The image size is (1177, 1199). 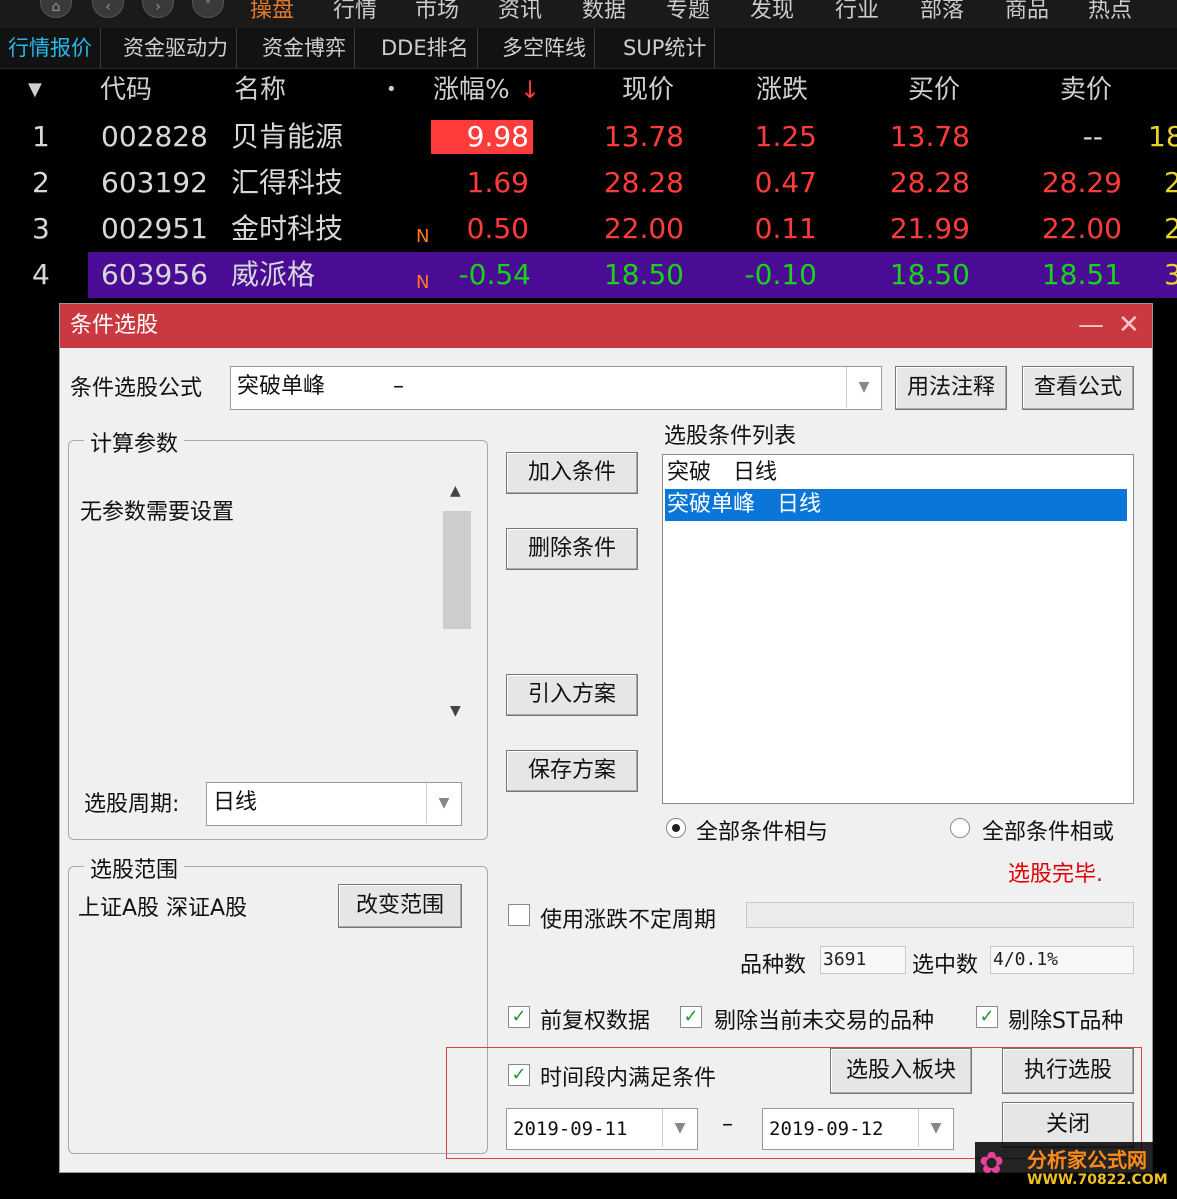 I want to click on time-range-label: 时间段内满足条件, so click(x=628, y=1076).